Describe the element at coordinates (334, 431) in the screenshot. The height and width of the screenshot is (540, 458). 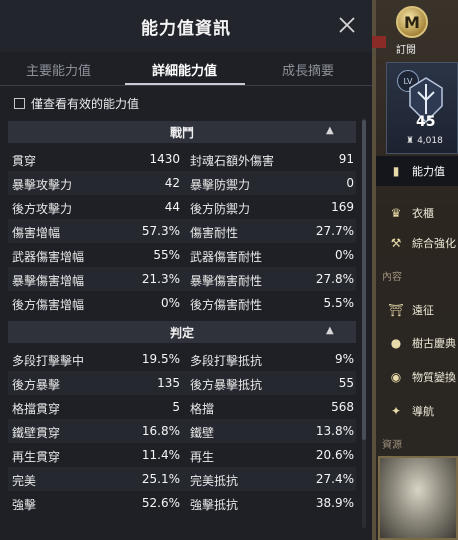
I see `stat-value: 13.8%` at that location.